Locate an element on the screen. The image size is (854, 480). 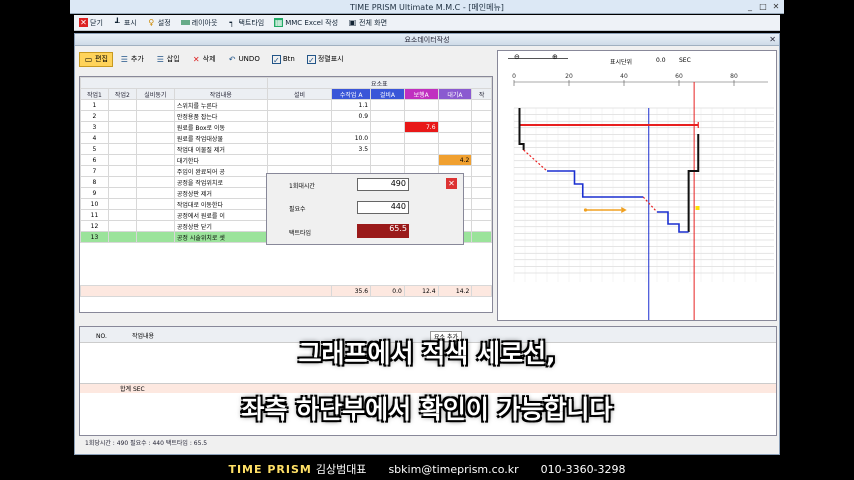
table-cell: 9 is located at coordinates (94, 193).